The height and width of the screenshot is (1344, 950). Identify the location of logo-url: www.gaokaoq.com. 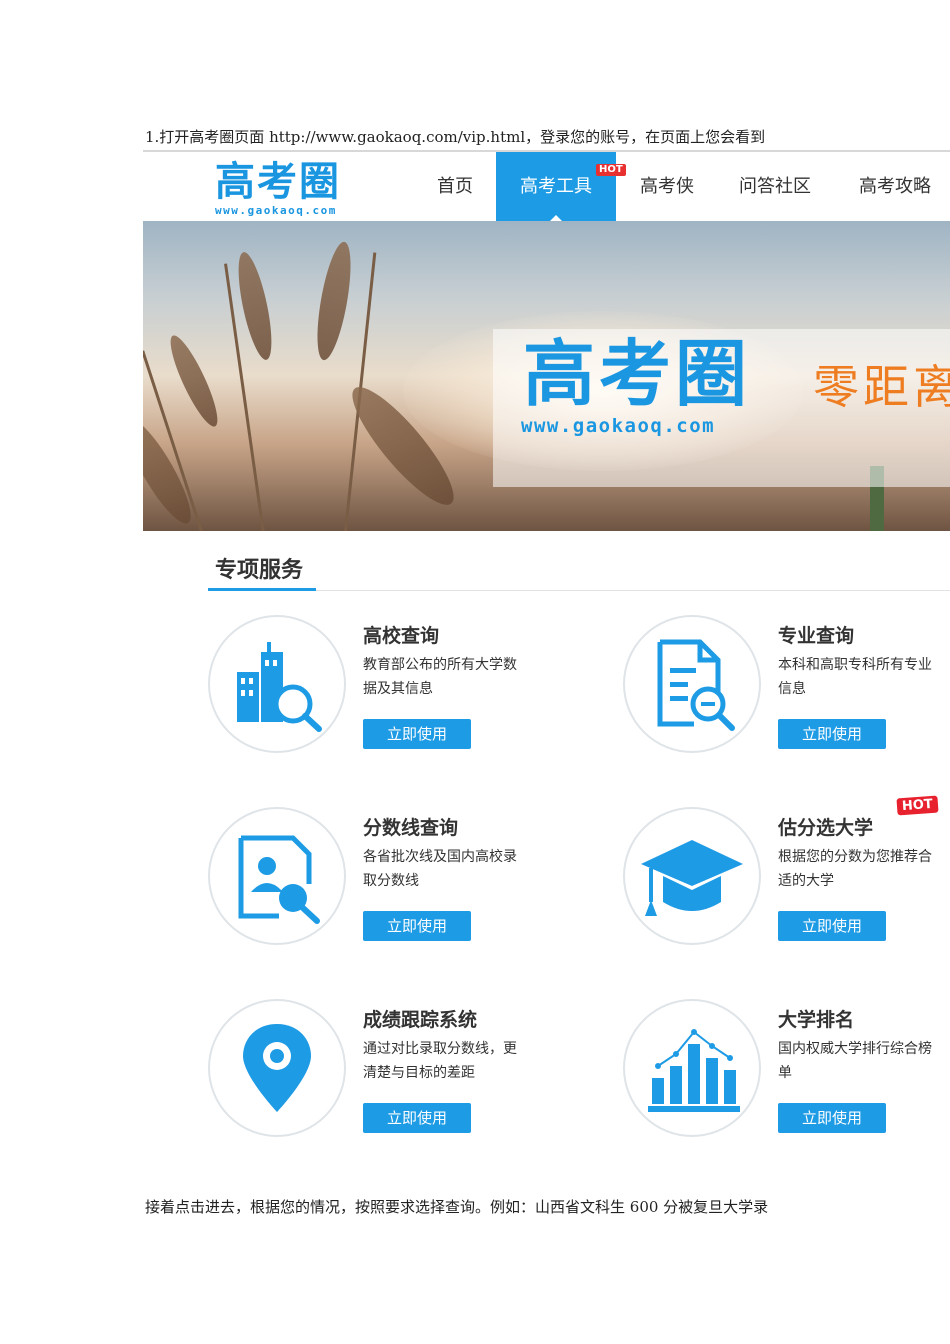
(276, 210).